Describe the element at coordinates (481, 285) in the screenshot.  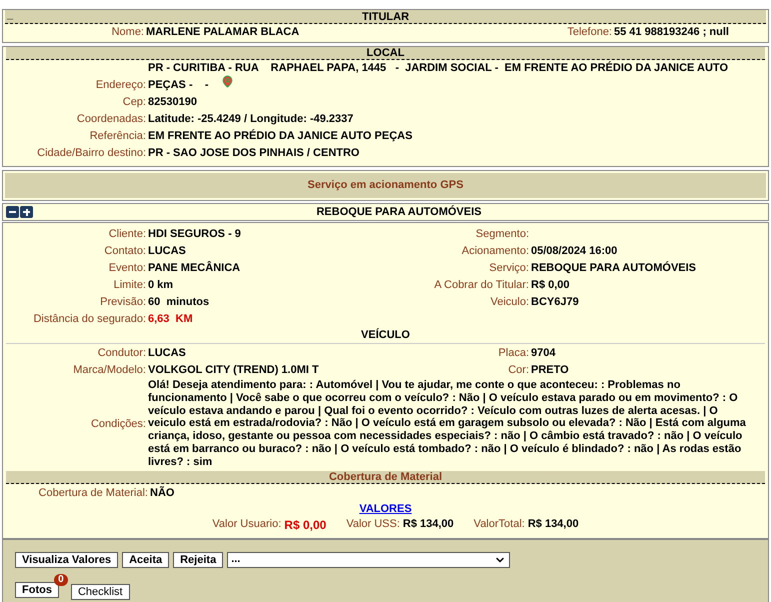
I see `field-label: A Cobrar do Titular:` at that location.